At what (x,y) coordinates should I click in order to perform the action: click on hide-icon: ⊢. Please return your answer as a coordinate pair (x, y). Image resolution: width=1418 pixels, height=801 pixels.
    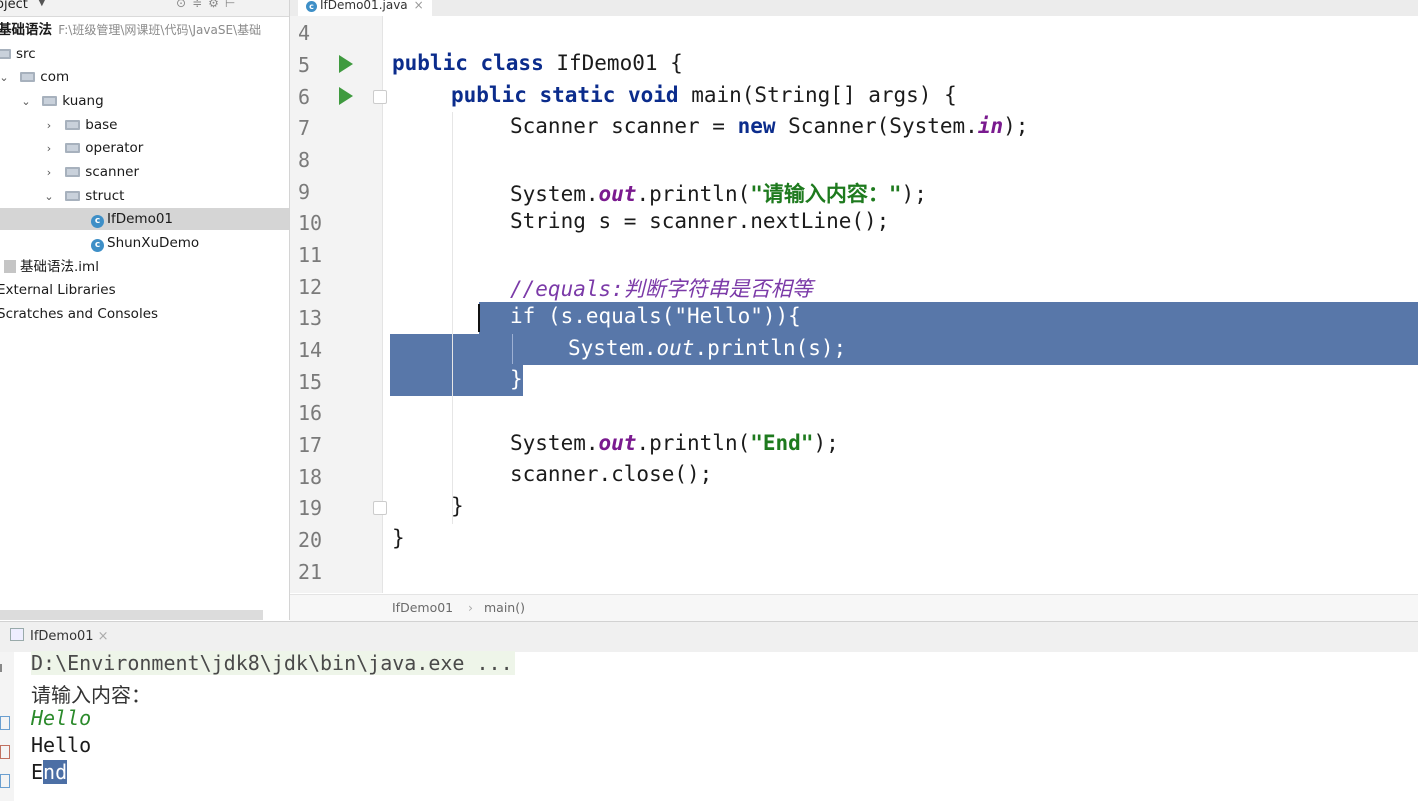
    Looking at the image, I should click on (233, 5).